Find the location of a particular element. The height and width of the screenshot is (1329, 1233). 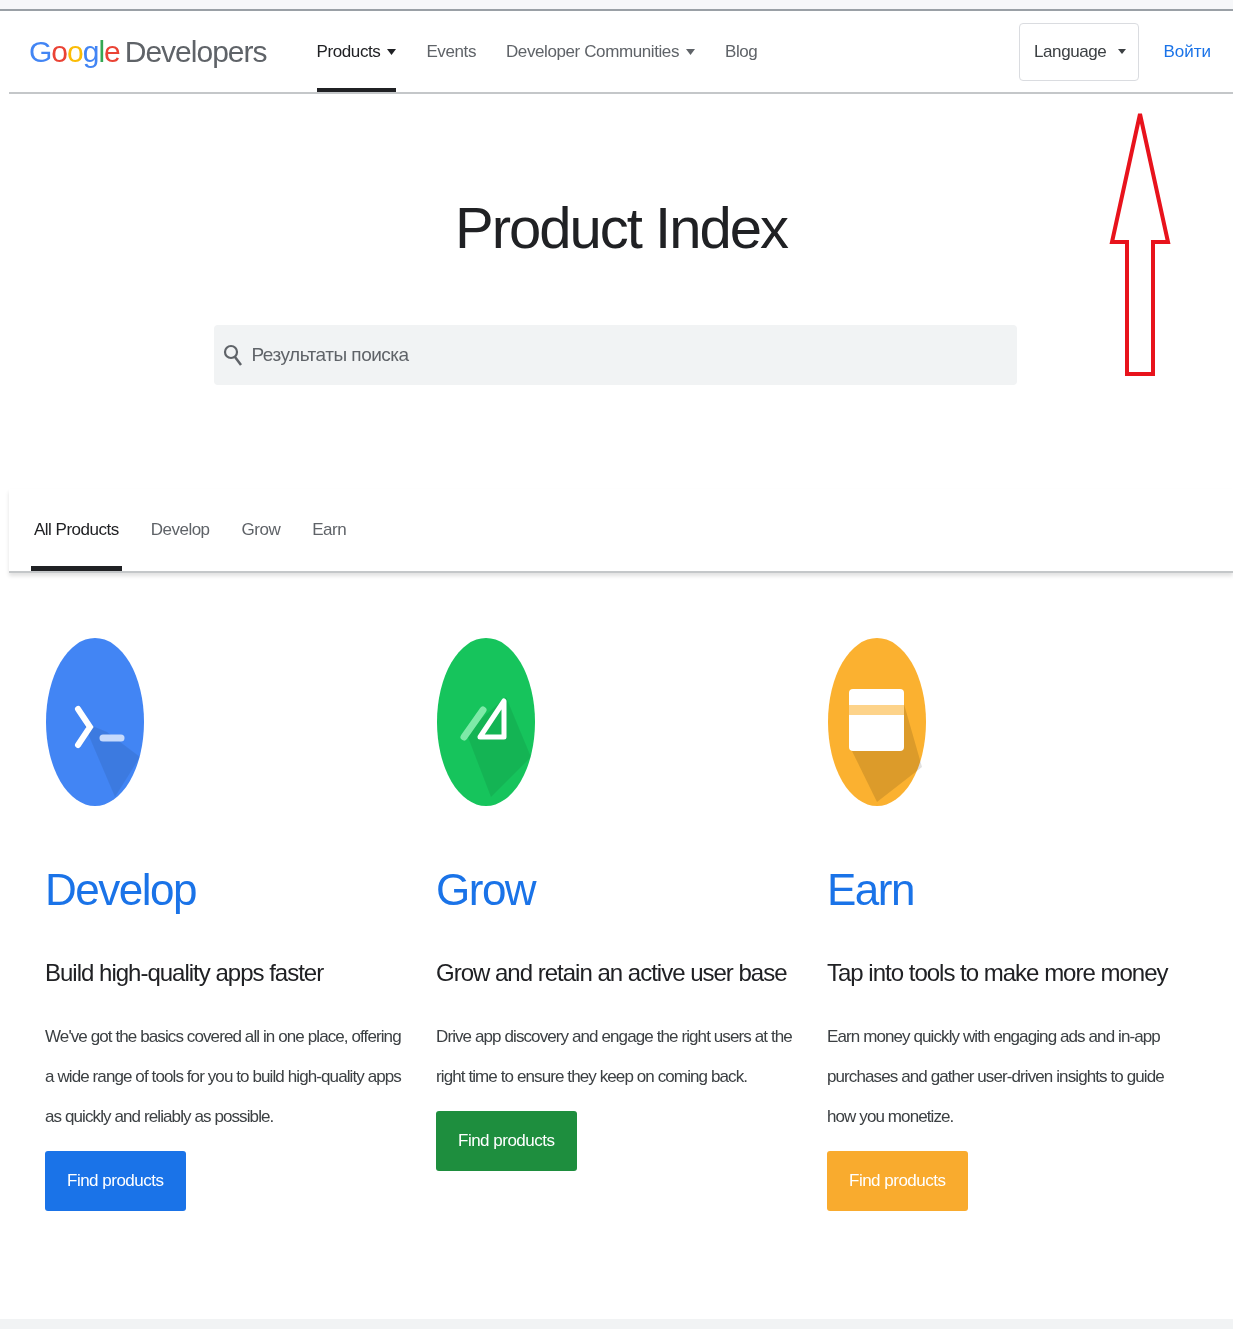

card-description: We've got the basics covered all in one place, offering a wide range of tools for you to build high-quality apps as quickly and reliably as possible. is located at coordinates (223, 1077).